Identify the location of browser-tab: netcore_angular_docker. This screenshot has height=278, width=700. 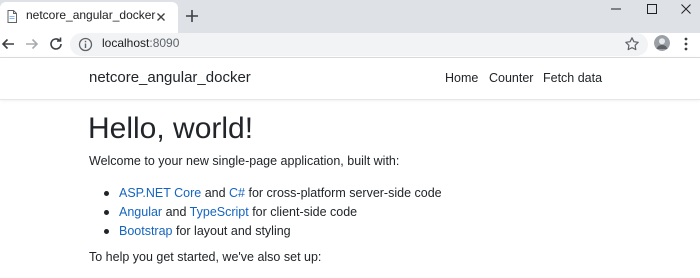
(89, 17).